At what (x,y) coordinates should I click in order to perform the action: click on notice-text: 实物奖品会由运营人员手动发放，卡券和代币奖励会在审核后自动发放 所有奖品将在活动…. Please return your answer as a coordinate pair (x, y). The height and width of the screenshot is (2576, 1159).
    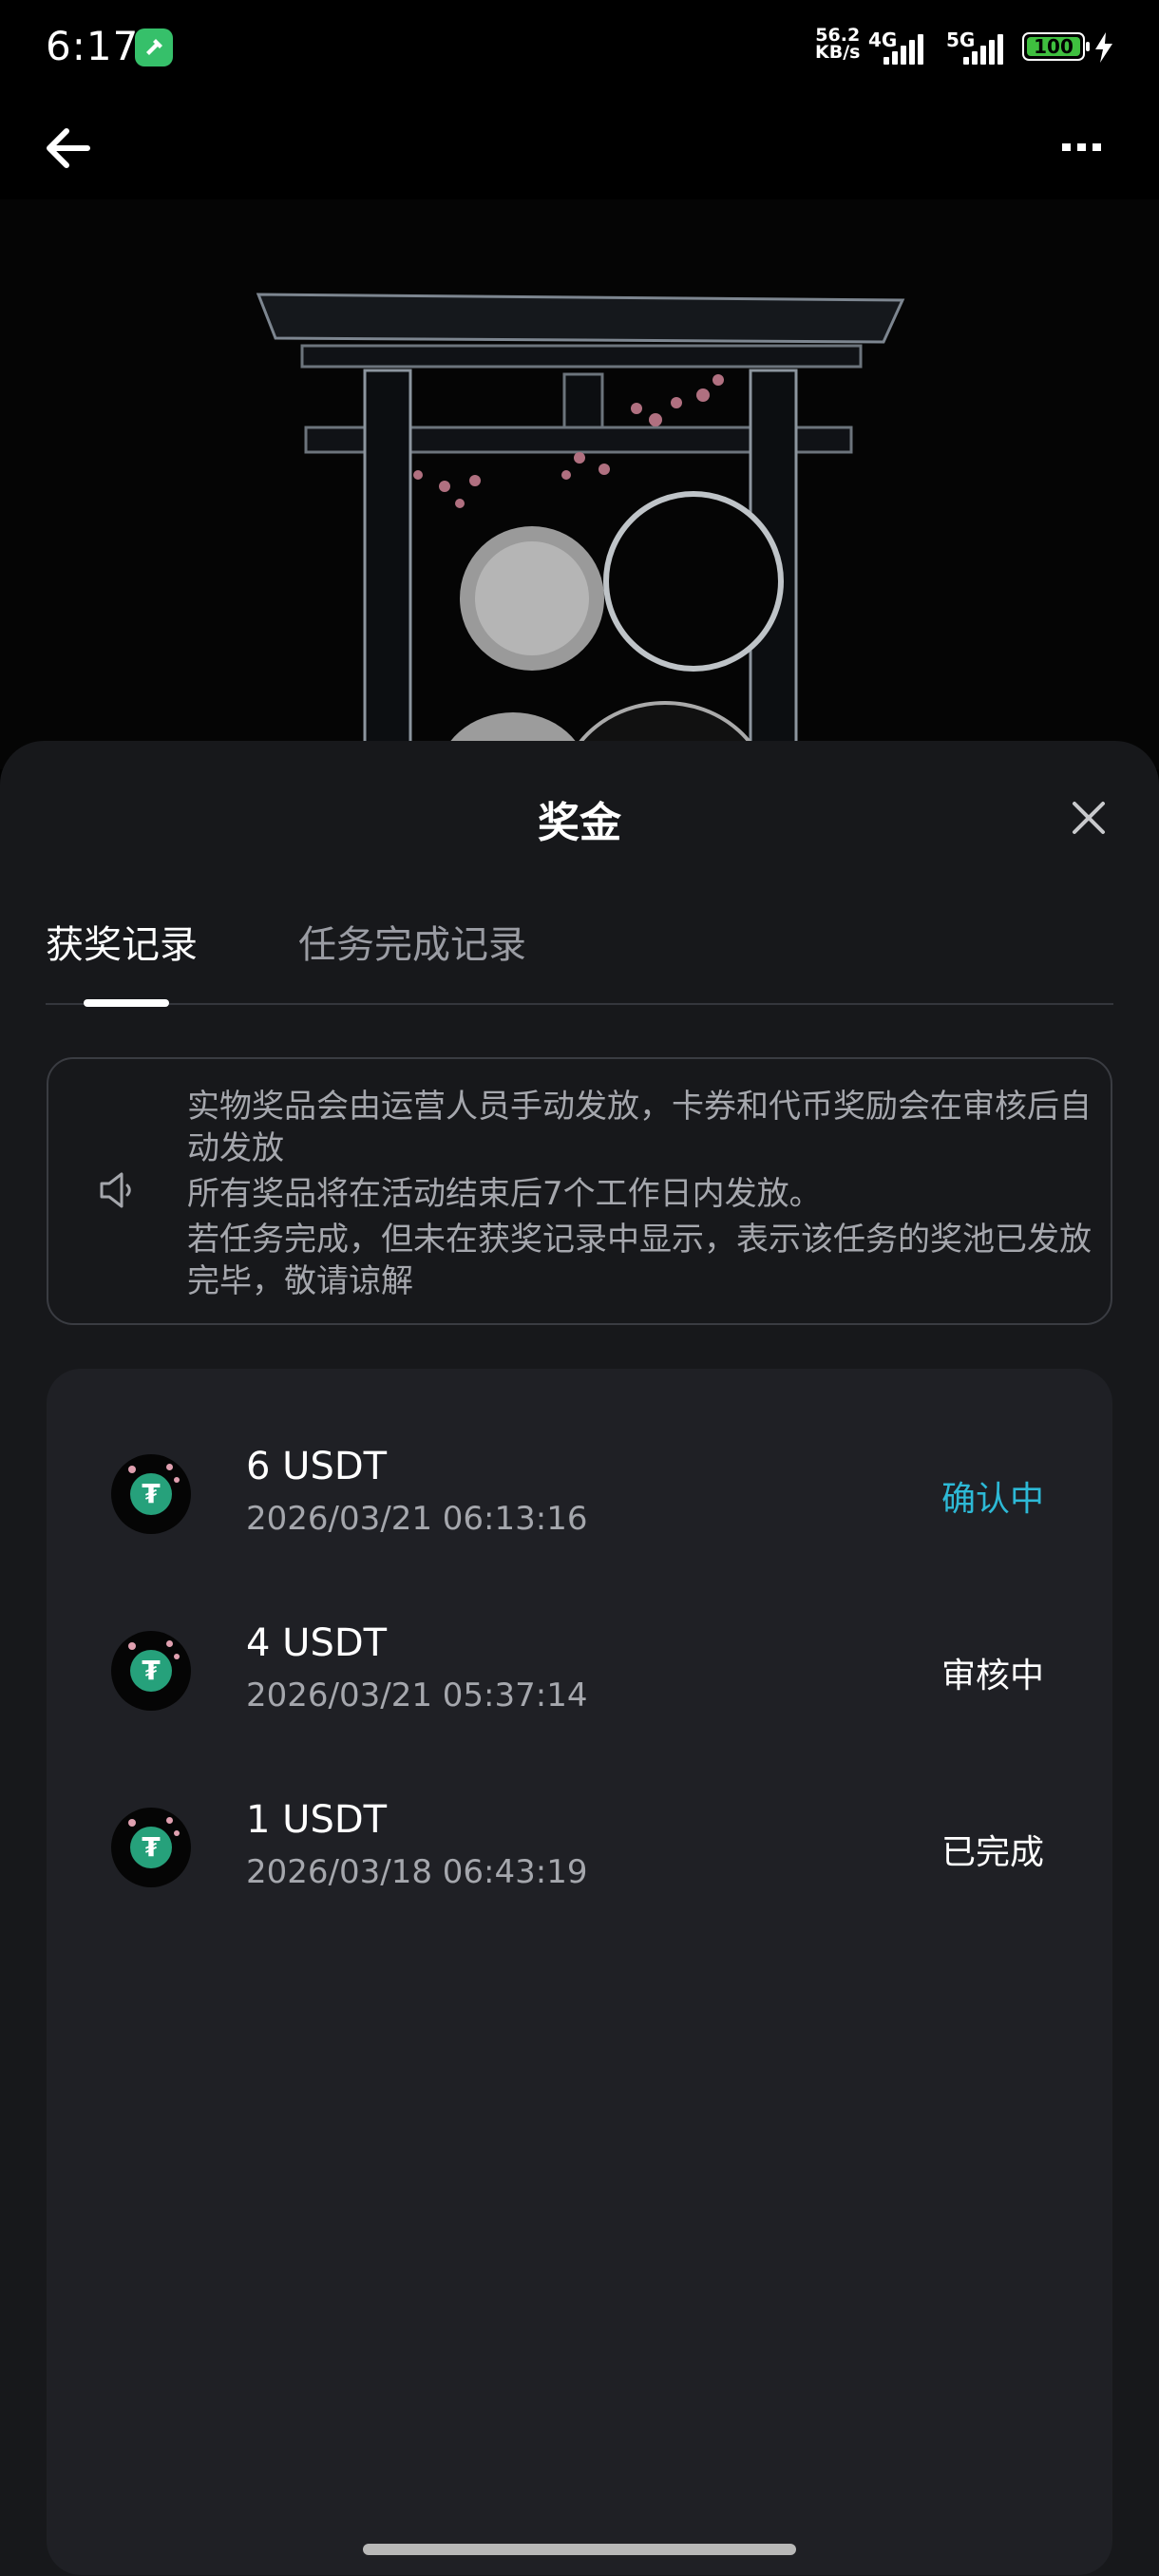
    Looking at the image, I should click on (643, 1196).